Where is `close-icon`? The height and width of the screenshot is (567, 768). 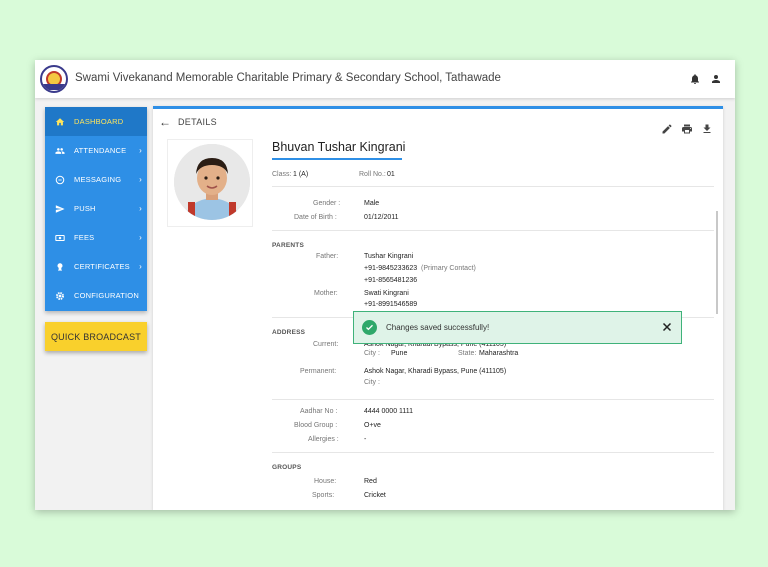
close-icon is located at coordinates (667, 327).